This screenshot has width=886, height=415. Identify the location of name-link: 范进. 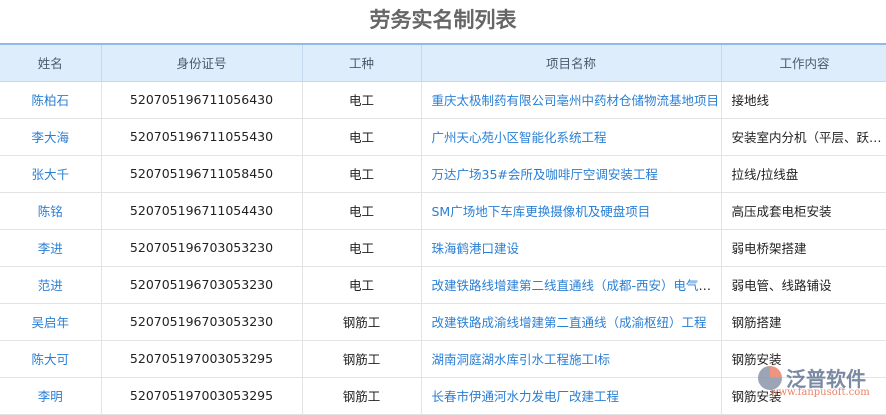
(50, 285).